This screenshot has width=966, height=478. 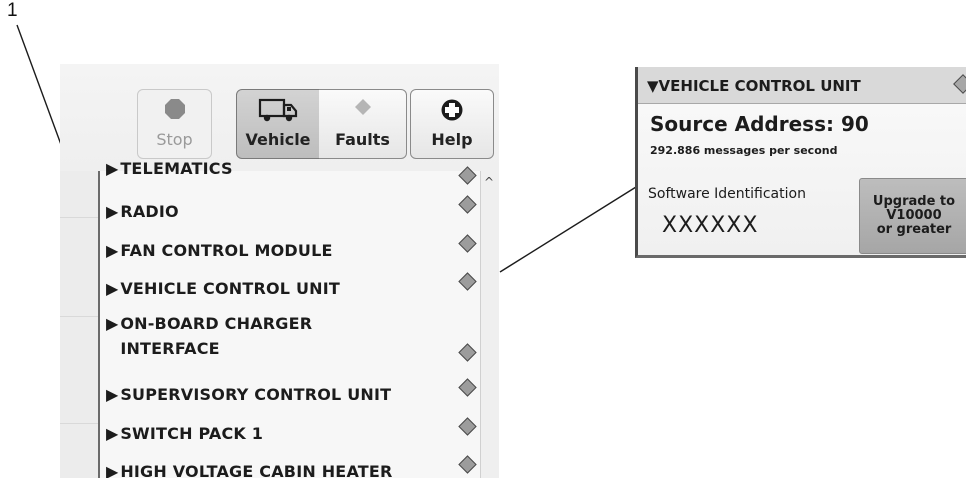 What do you see at coordinates (256, 469) in the screenshot?
I see `list-item-label: HIGH VOLTAGE CABIN HEATER` at bounding box center [256, 469].